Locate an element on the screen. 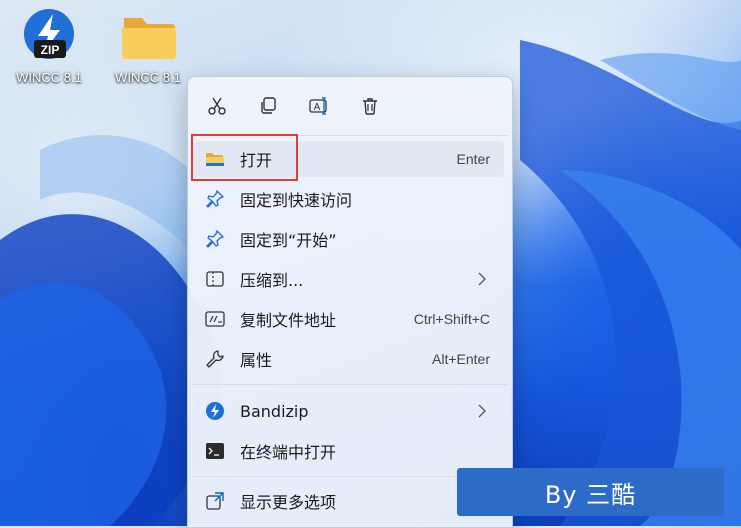 The width and height of the screenshot is (741, 528). rename-button: A is located at coordinates (319, 106).